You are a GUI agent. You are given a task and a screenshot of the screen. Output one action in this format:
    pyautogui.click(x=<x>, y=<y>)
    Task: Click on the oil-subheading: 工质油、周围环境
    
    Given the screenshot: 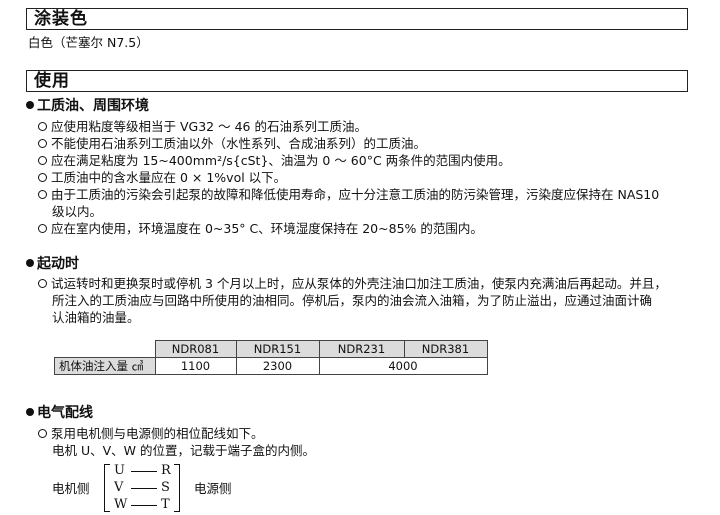 What is the action you would take?
    pyautogui.click(x=87, y=106)
    